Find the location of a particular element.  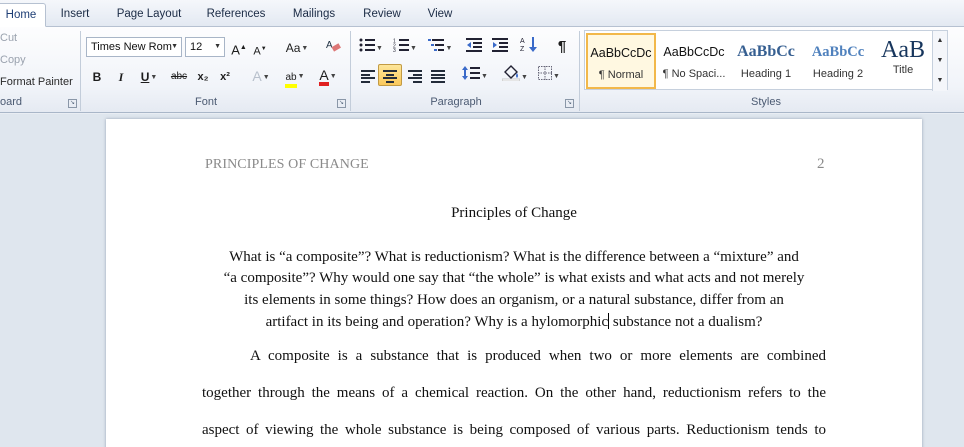

style-heading-1: AaBbCc Heading 1 is located at coordinates (766, 61).